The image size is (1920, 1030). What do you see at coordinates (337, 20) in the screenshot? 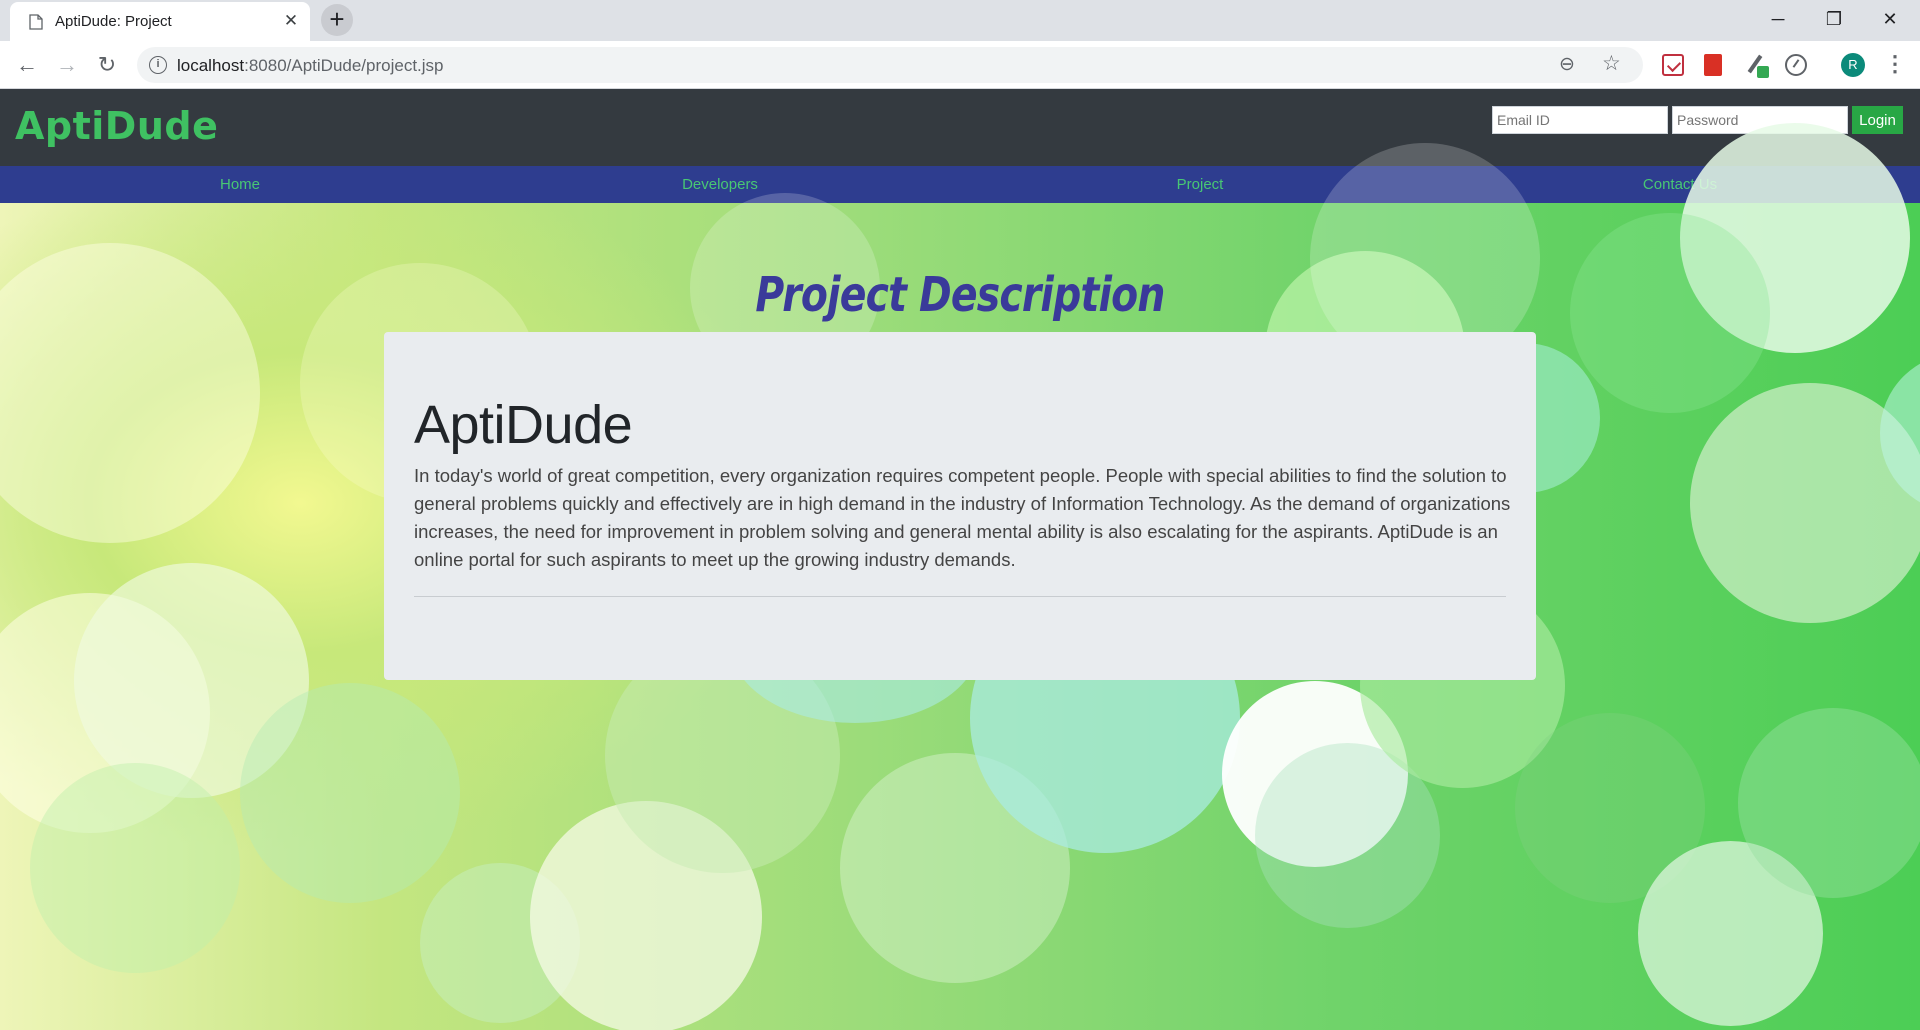
I see `new-tab-button: +` at bounding box center [337, 20].